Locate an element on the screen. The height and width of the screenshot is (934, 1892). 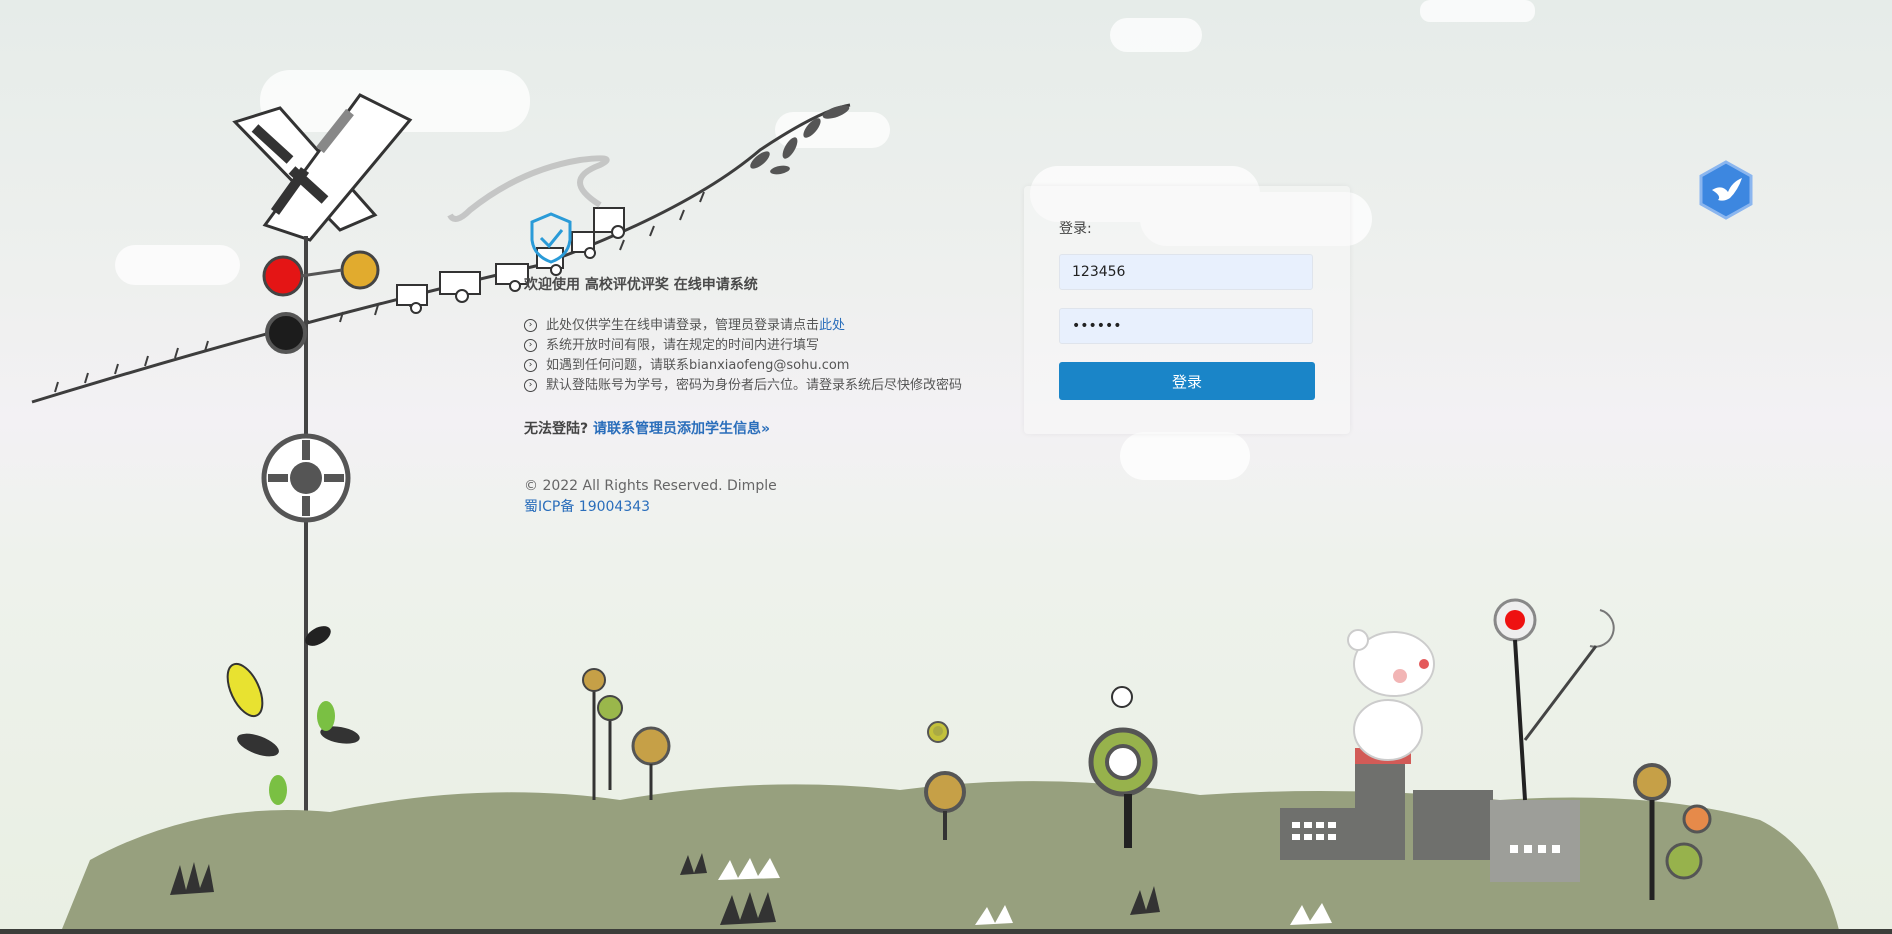
wheel-flower is located at coordinates (306, 478).